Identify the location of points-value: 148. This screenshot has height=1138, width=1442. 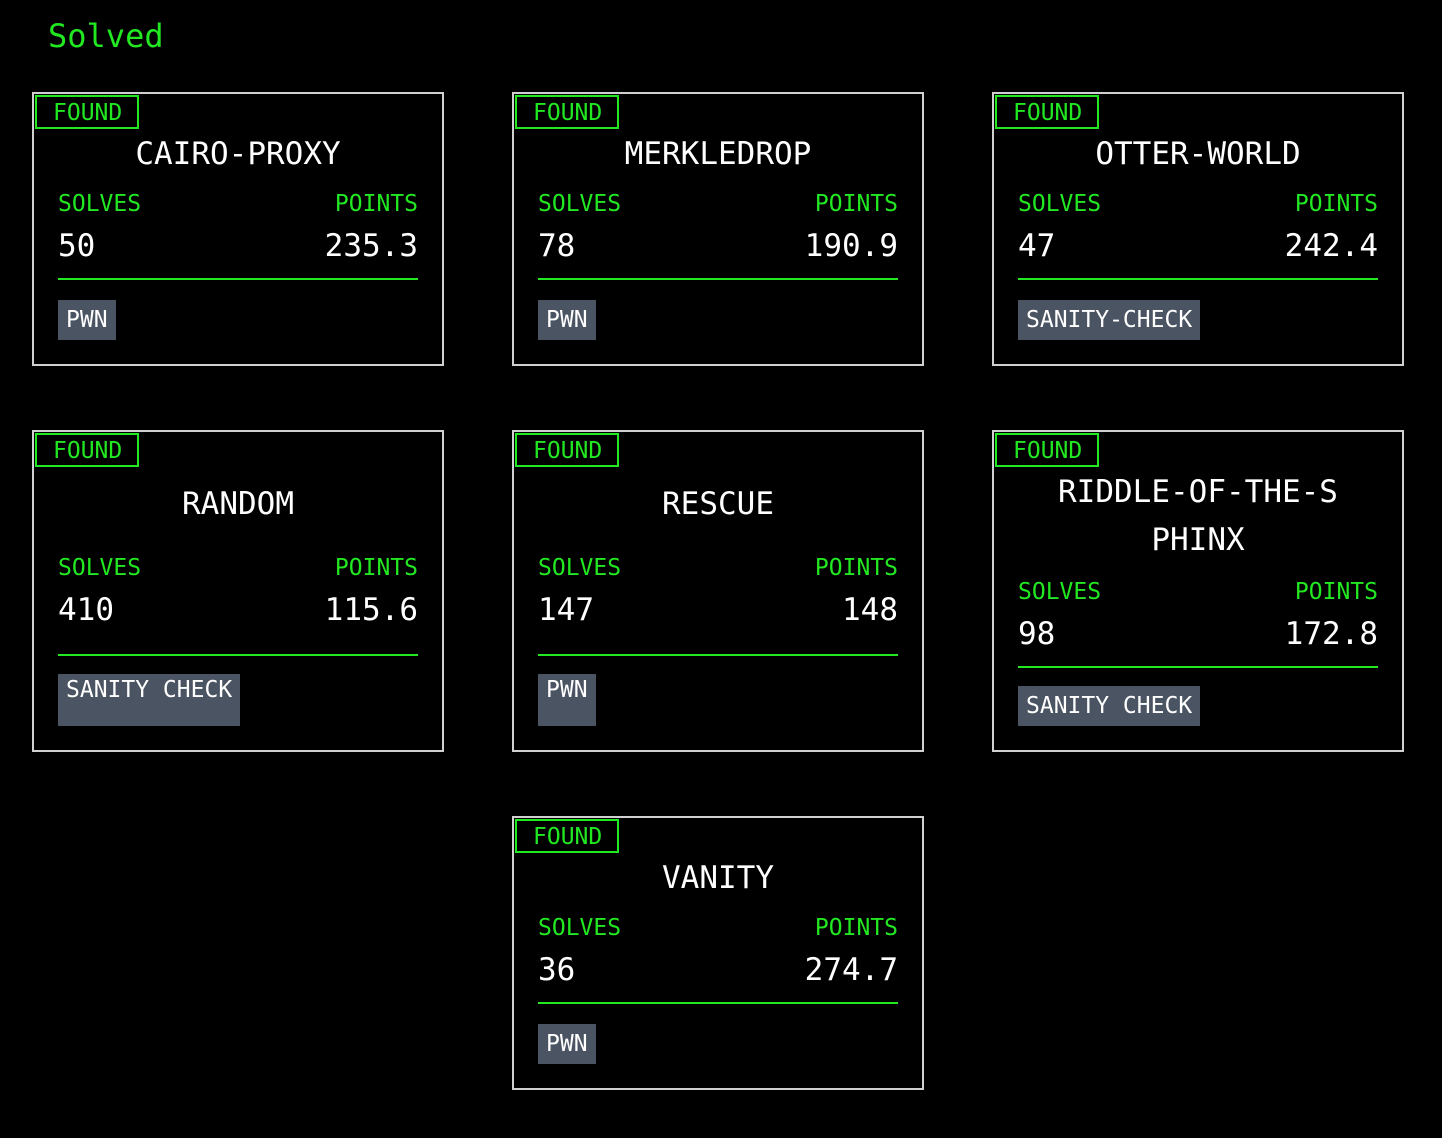
(870, 610).